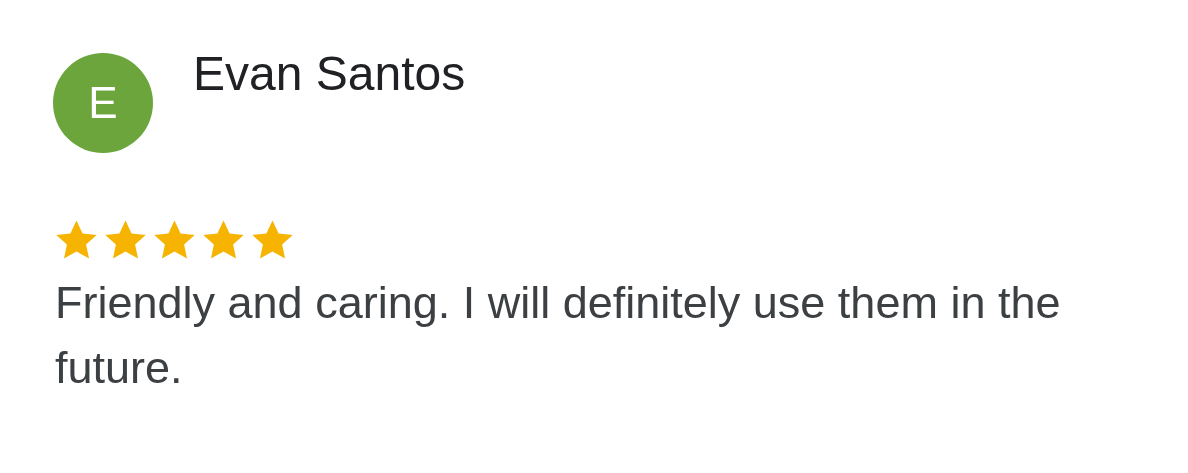 The width and height of the screenshot is (1188, 473). What do you see at coordinates (329, 74) in the screenshot?
I see `author-name: Evan Santos` at bounding box center [329, 74].